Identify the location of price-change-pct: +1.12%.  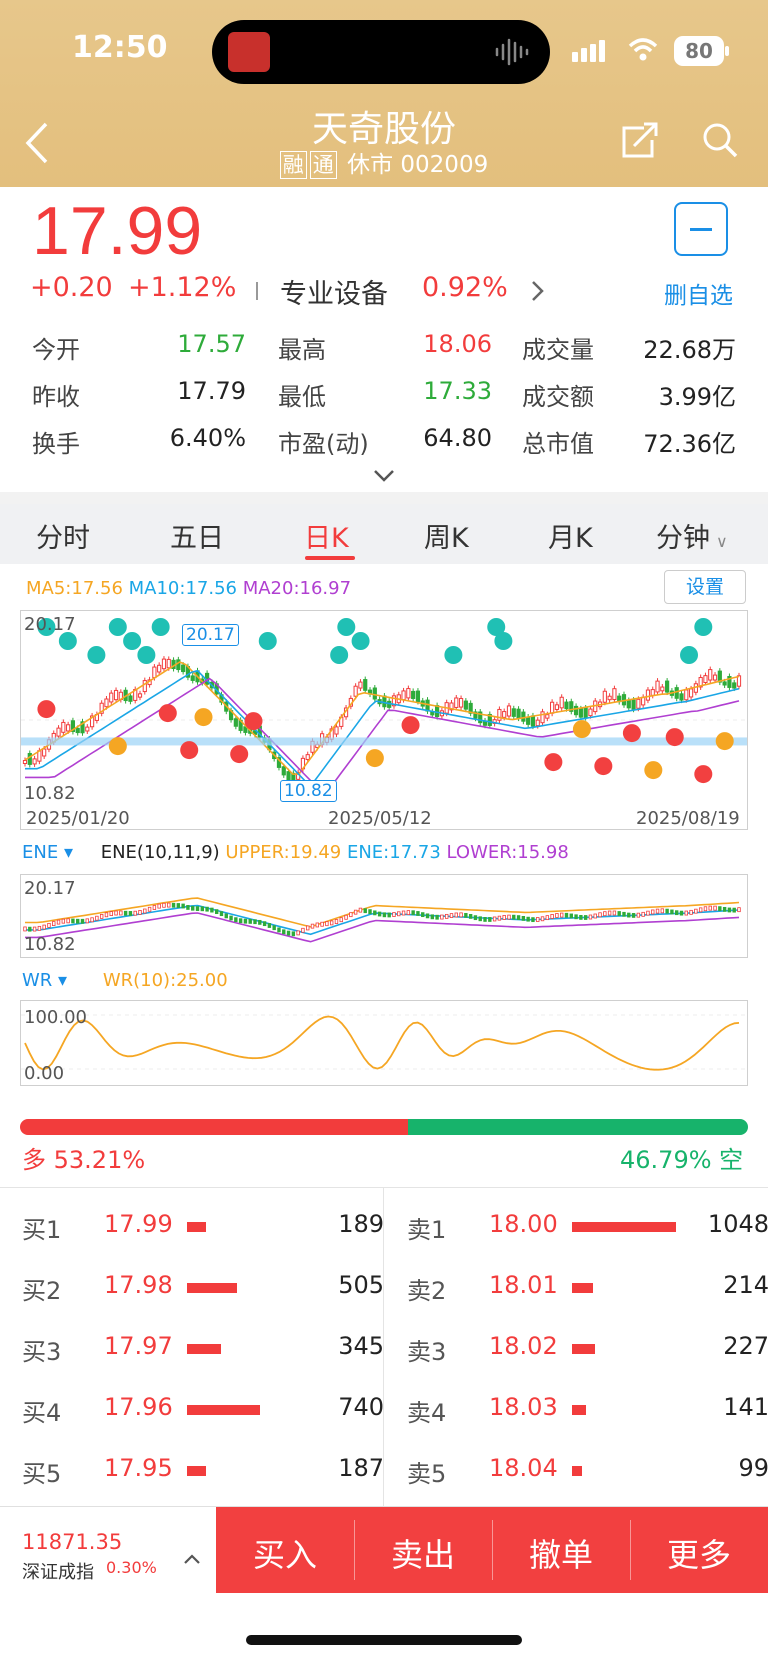
(182, 287).